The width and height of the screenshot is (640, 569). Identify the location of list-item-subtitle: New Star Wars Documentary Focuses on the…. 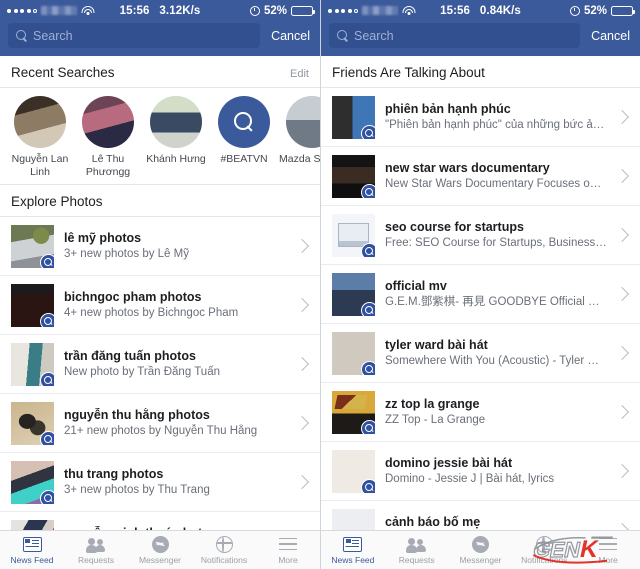
(496, 184).